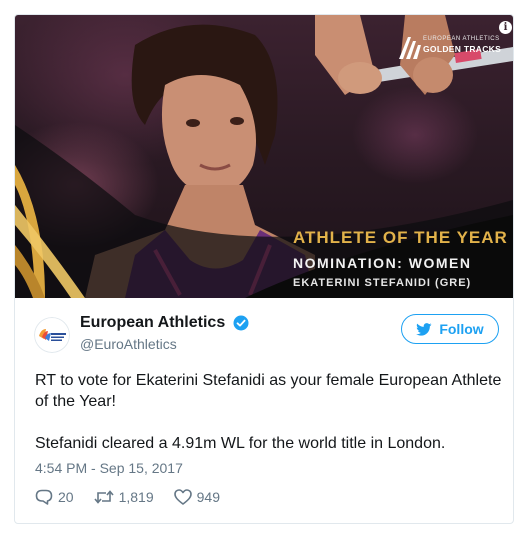 The image size is (528, 542). I want to click on retweet-button: 1,819, so click(123, 497).